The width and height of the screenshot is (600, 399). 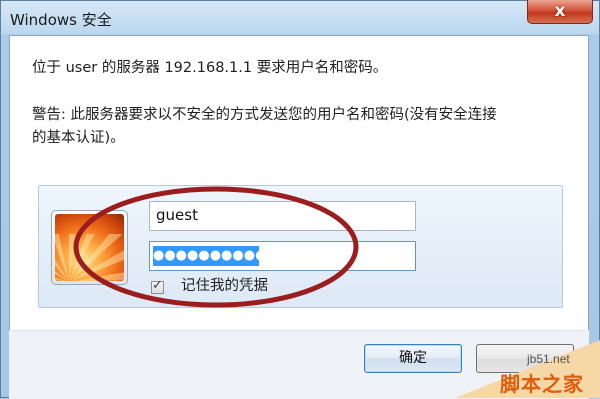 What do you see at coordinates (282, 216) in the screenshot?
I see `username-input: guest` at bounding box center [282, 216].